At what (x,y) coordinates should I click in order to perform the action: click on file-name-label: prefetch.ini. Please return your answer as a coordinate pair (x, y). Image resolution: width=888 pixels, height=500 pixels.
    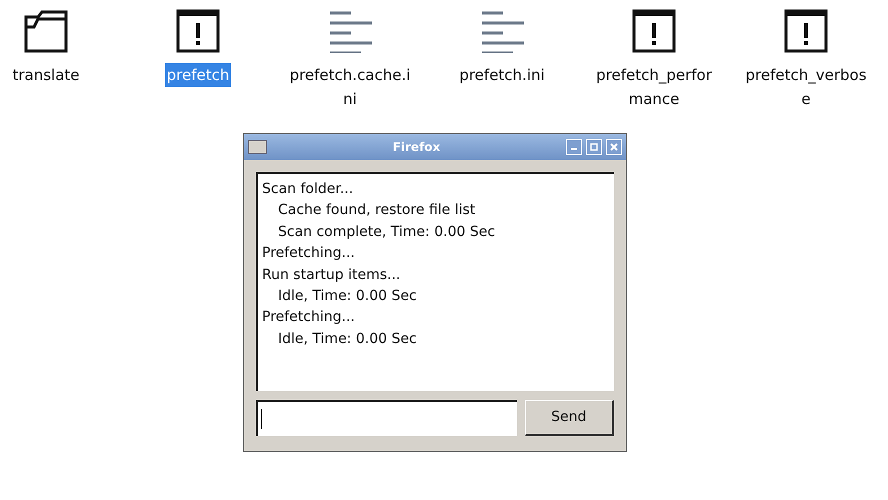
    Looking at the image, I should click on (502, 75).